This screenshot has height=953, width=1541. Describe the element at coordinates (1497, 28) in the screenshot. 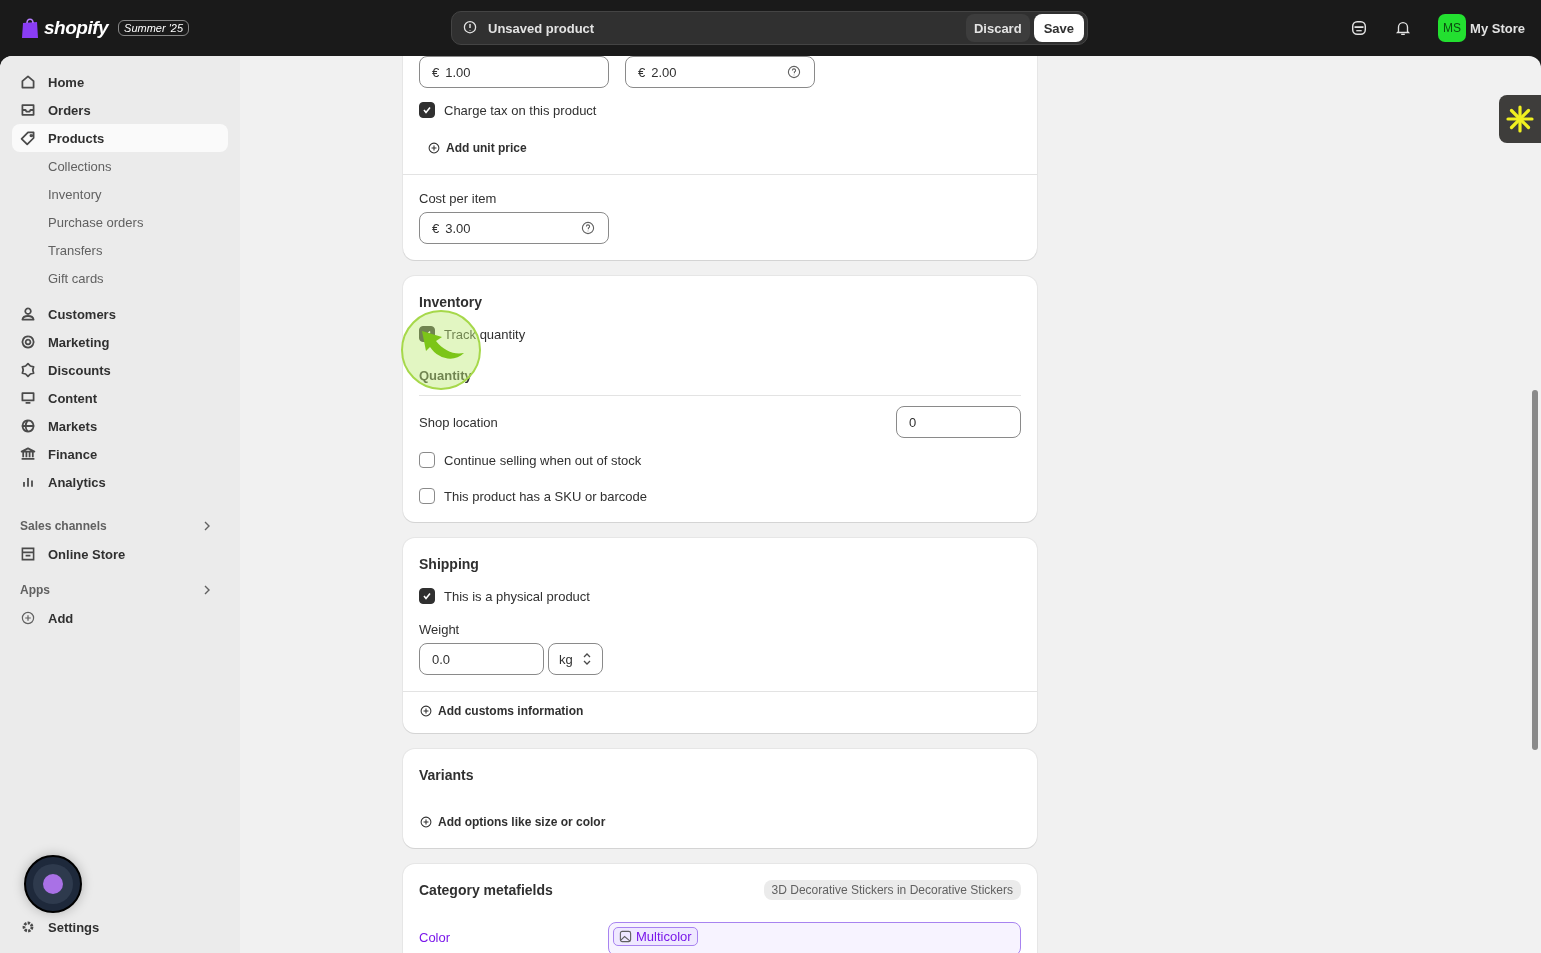

I see `store-name: My Store` at that location.